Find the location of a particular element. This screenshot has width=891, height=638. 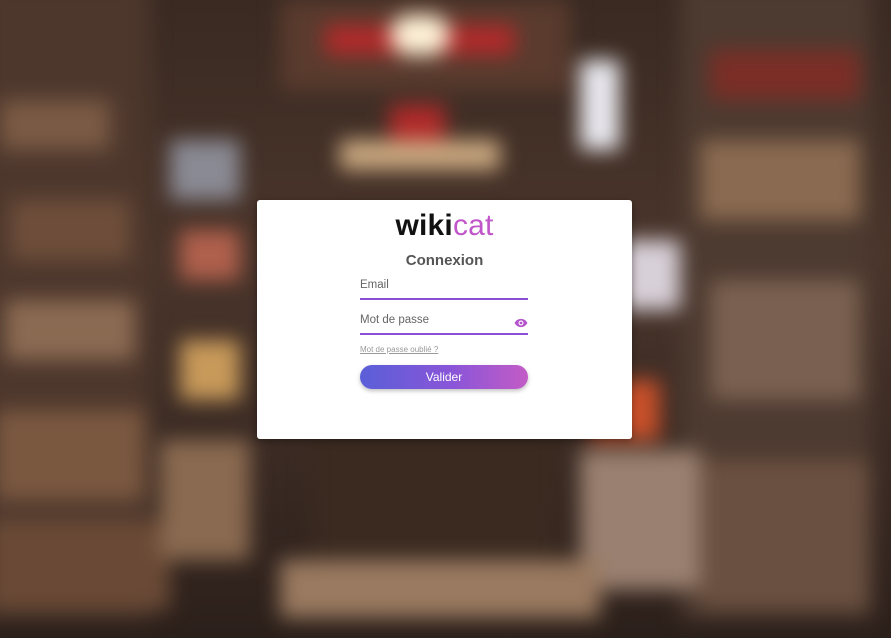

page-title: Connexion is located at coordinates (444, 260).